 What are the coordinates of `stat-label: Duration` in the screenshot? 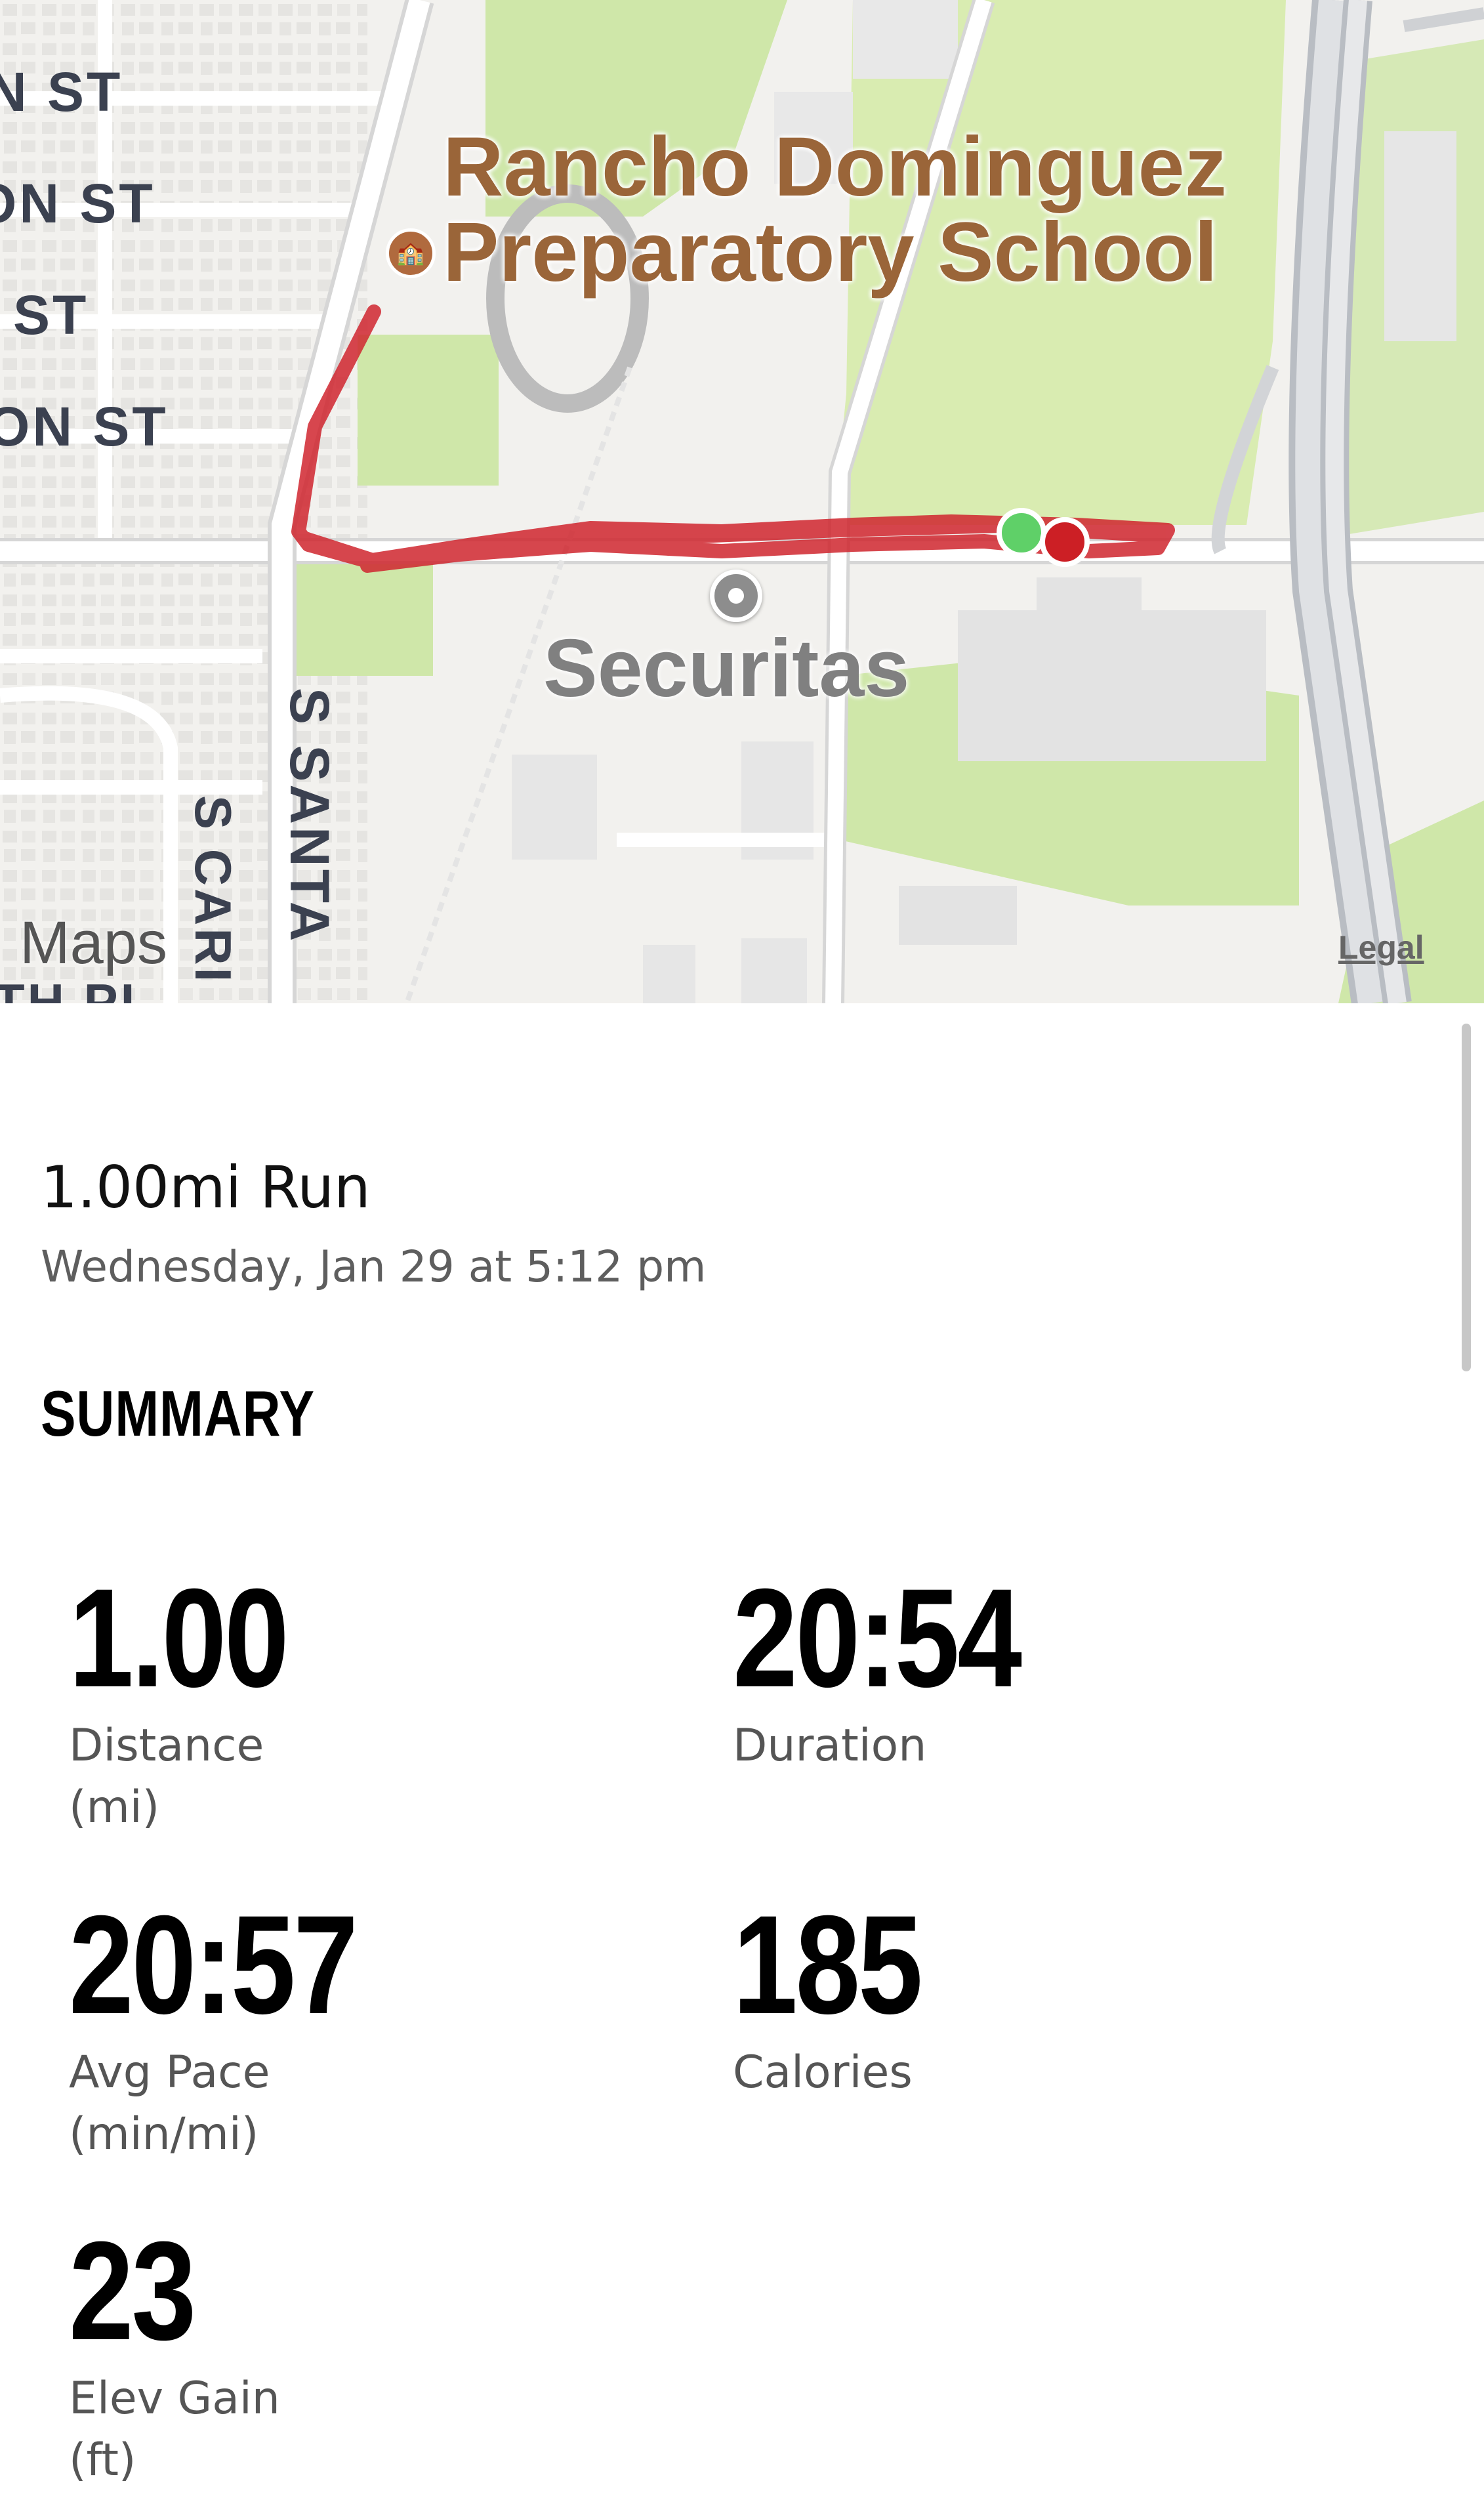 It's located at (830, 1746).